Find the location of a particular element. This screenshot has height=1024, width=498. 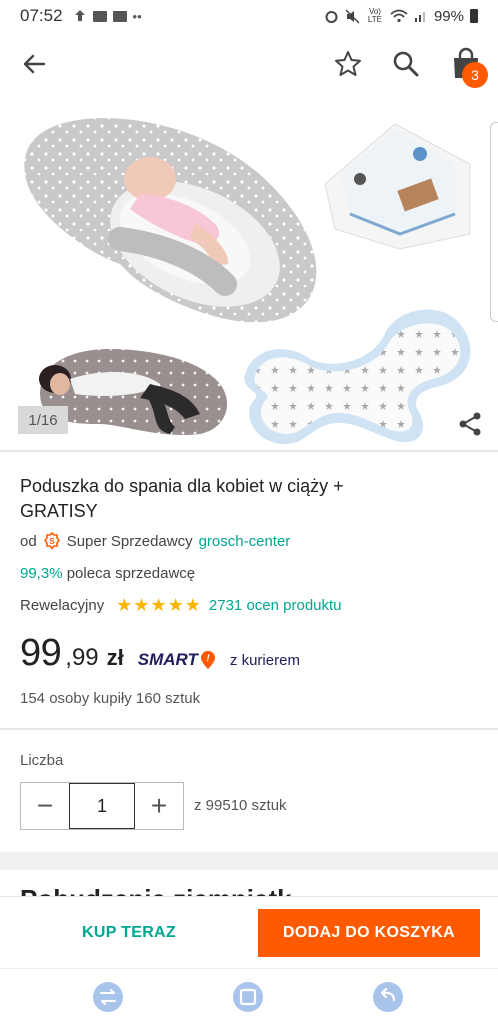

search-icon is located at coordinates (406, 64).